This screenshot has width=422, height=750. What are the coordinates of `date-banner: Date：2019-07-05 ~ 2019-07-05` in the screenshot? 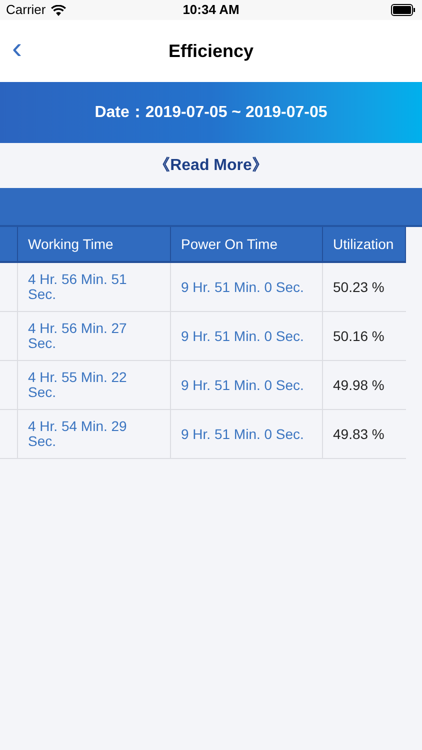 It's located at (211, 112).